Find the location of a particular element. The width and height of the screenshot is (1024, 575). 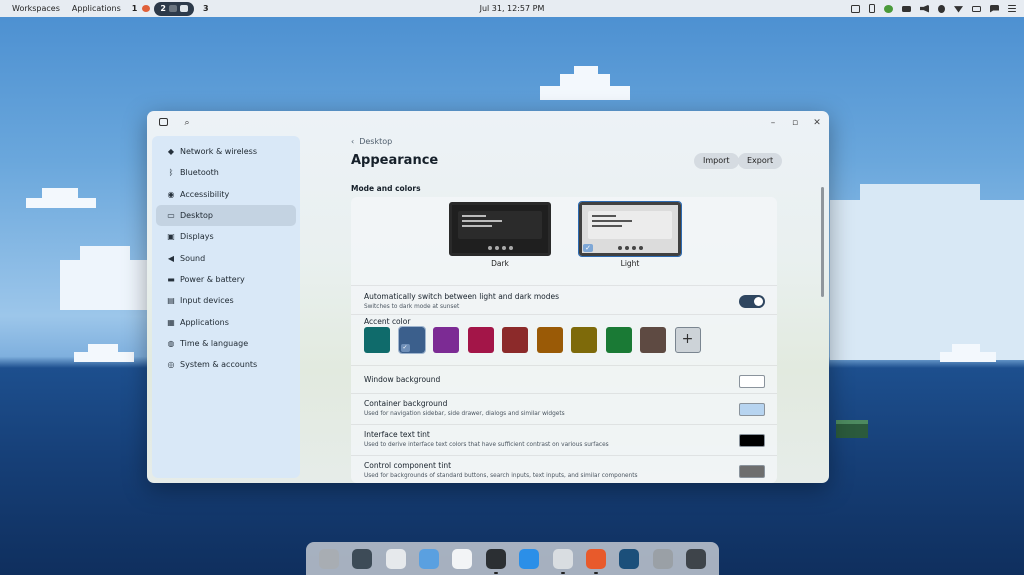

sidebar-item-network: ◆ Network & wireless is located at coordinates (226, 151).